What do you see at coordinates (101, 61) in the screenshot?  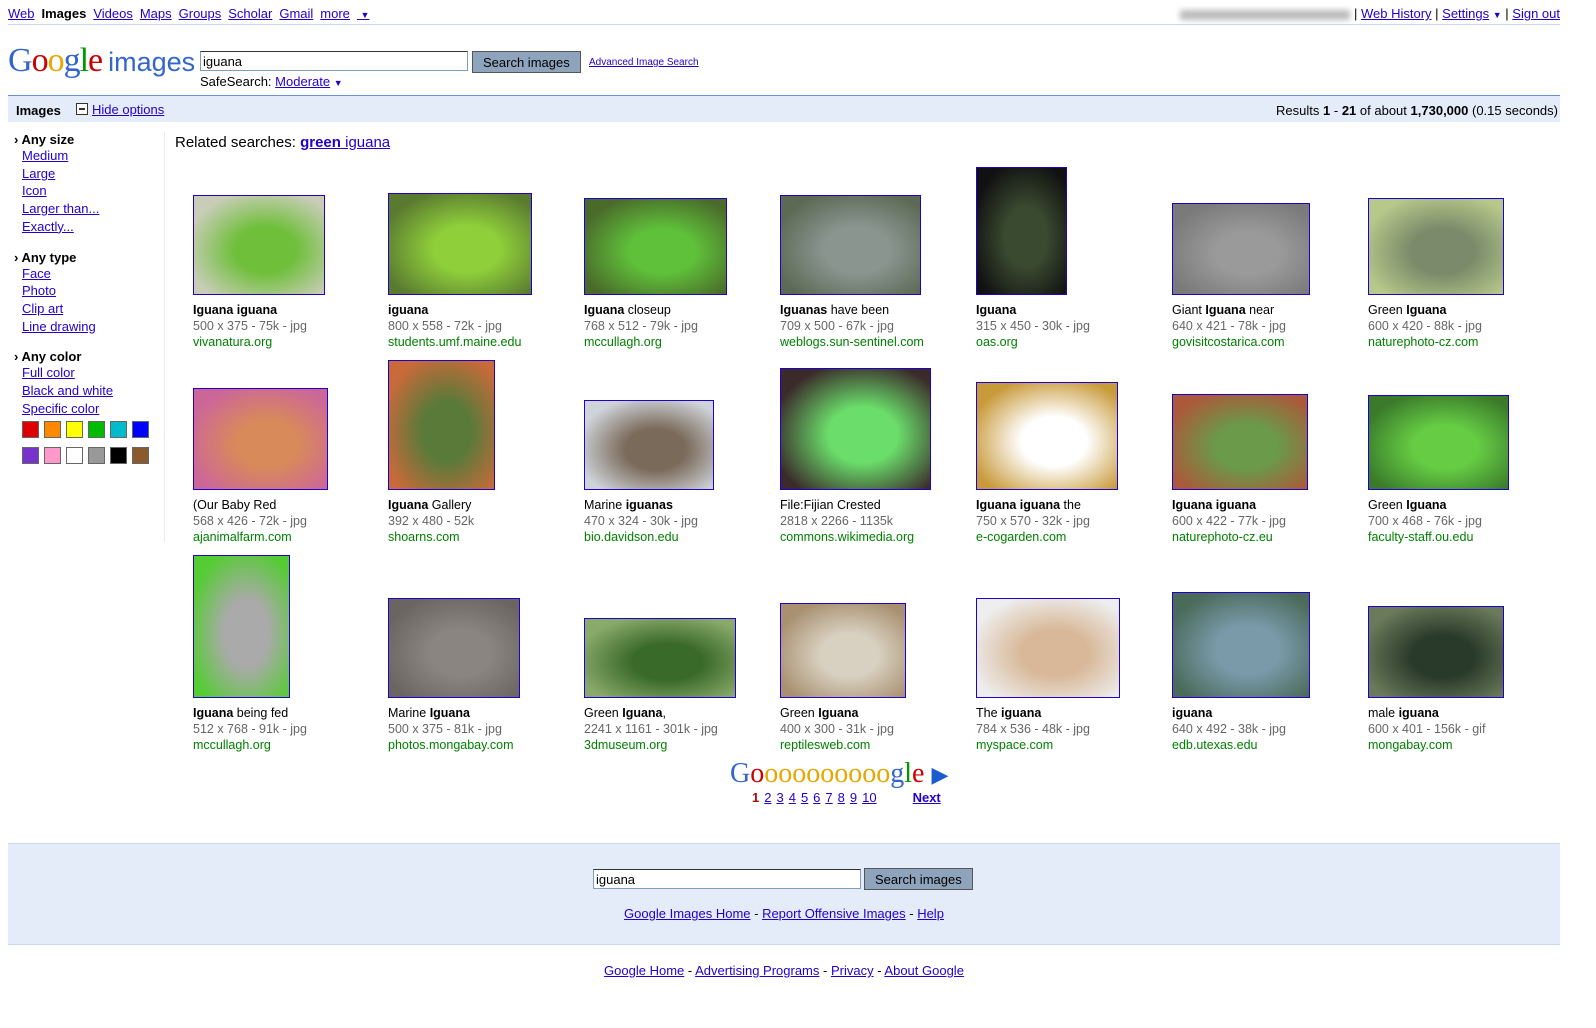 I see `google-images-logo: Google images` at bounding box center [101, 61].